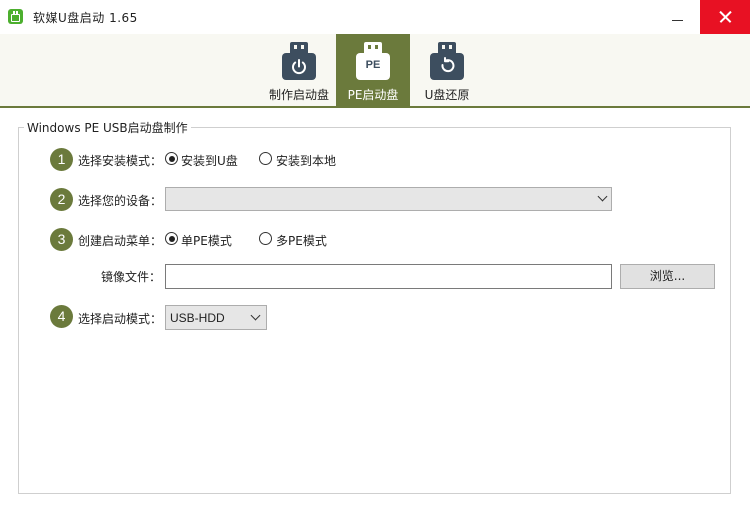  What do you see at coordinates (725, 17) in the screenshot?
I see `close-button` at bounding box center [725, 17].